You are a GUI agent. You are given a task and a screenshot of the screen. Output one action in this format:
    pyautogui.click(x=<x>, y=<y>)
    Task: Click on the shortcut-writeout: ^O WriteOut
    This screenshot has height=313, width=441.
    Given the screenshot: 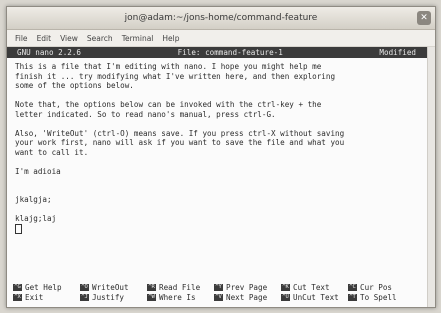 What is the action you would take?
    pyautogui.click(x=113, y=287)
    